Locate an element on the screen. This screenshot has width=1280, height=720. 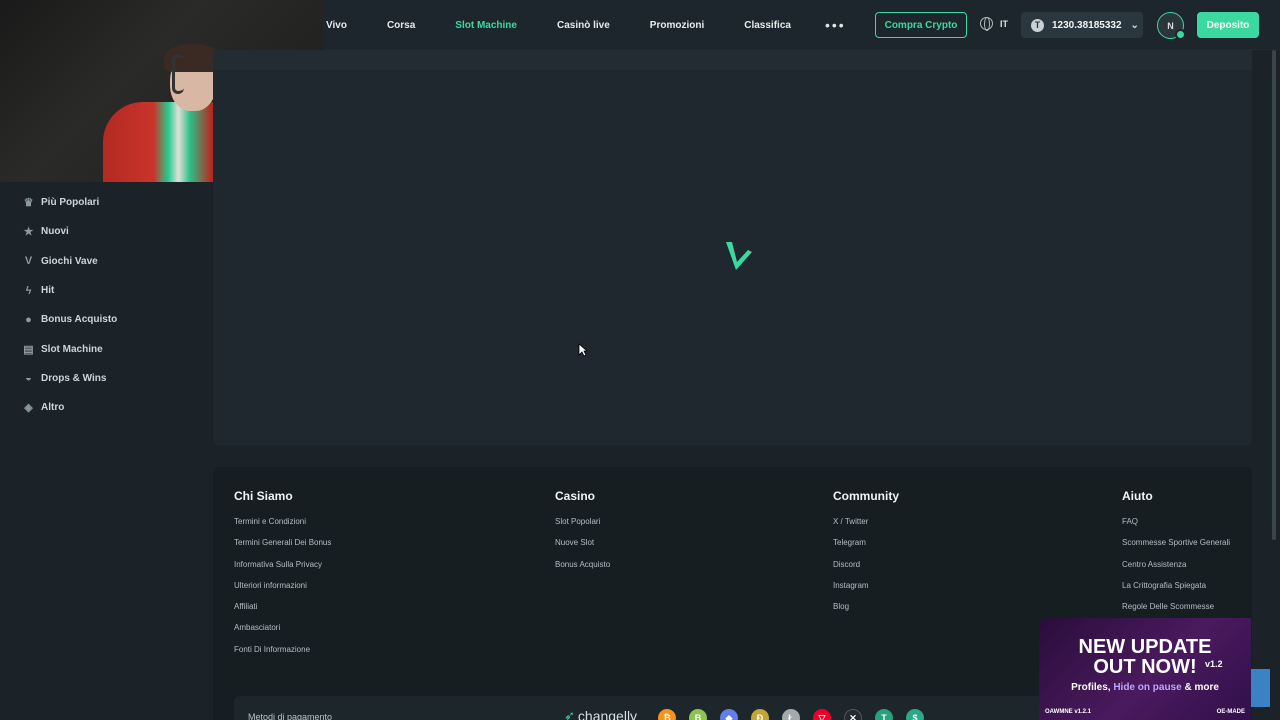
footer-link: Centro Assistenza is located at coordinates (1176, 570).